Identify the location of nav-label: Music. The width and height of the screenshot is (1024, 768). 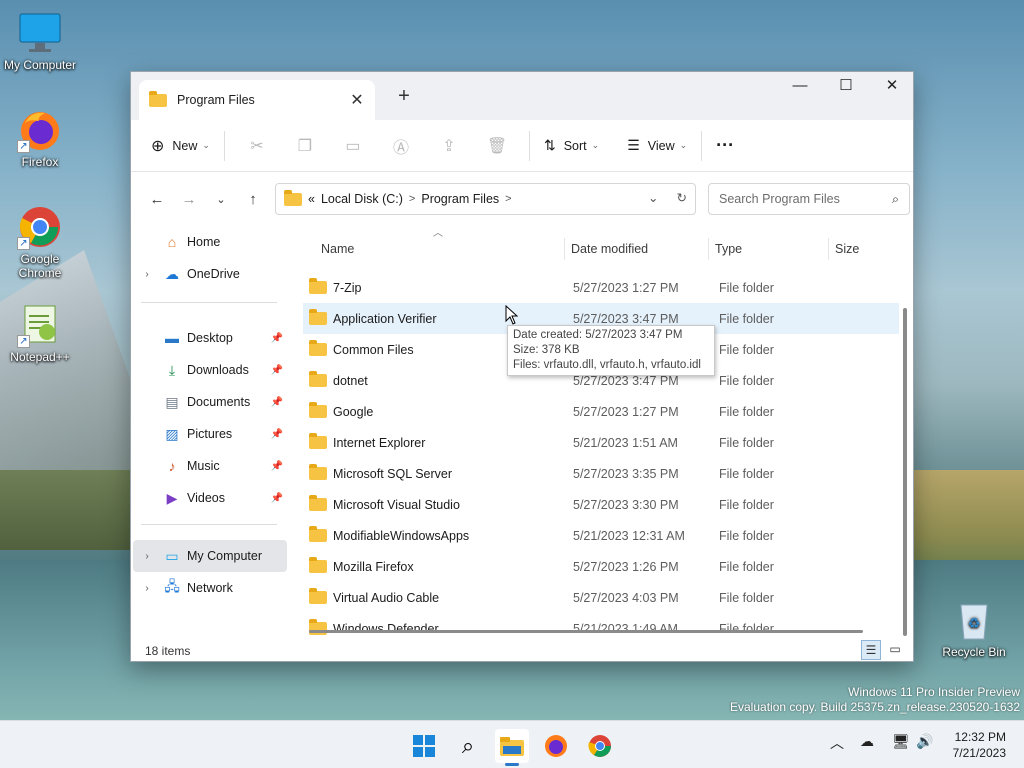
(203, 466).